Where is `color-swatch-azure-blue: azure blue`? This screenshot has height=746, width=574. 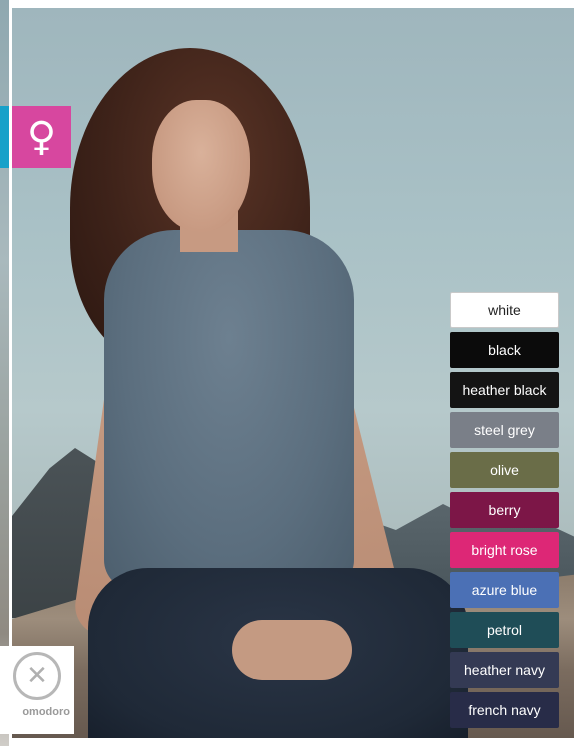
color-swatch-azure-blue: azure blue is located at coordinates (504, 590).